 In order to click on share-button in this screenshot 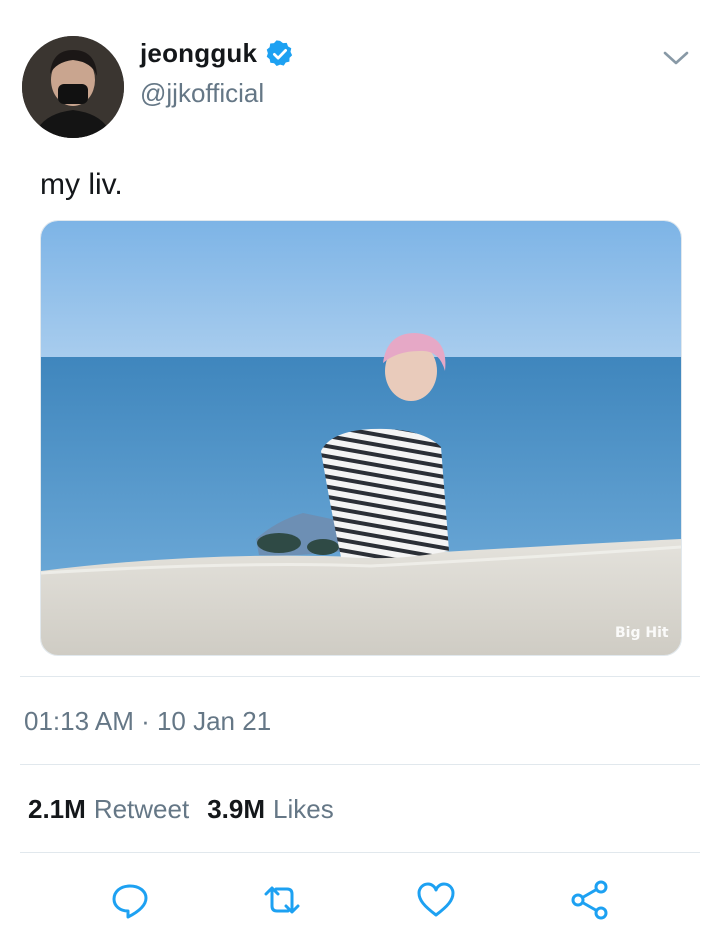, I will do `click(590, 900)`.